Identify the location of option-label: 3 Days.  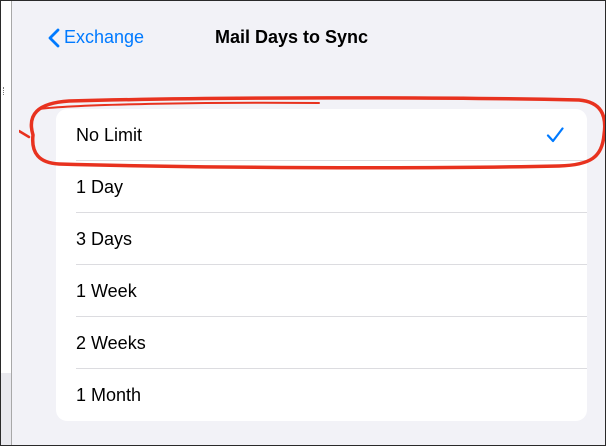
(104, 238).